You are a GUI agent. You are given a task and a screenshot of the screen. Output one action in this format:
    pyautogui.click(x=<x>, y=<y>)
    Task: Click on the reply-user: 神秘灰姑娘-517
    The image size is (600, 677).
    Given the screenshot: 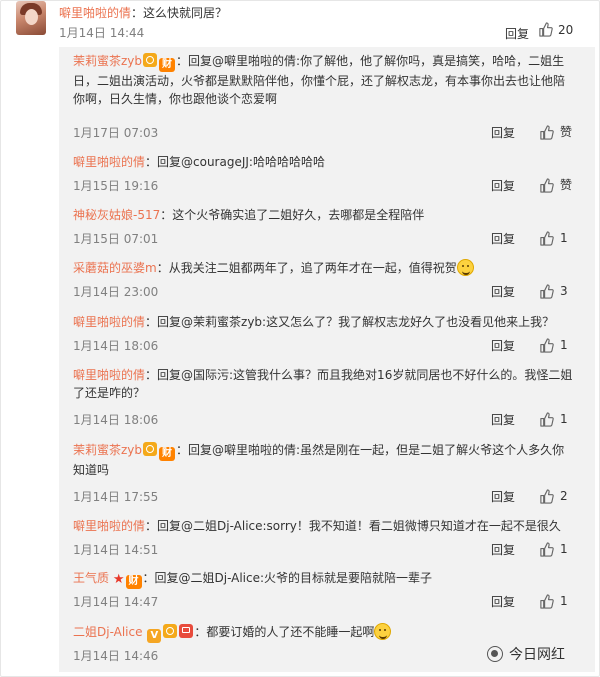 What is the action you would take?
    pyautogui.click(x=116, y=215)
    